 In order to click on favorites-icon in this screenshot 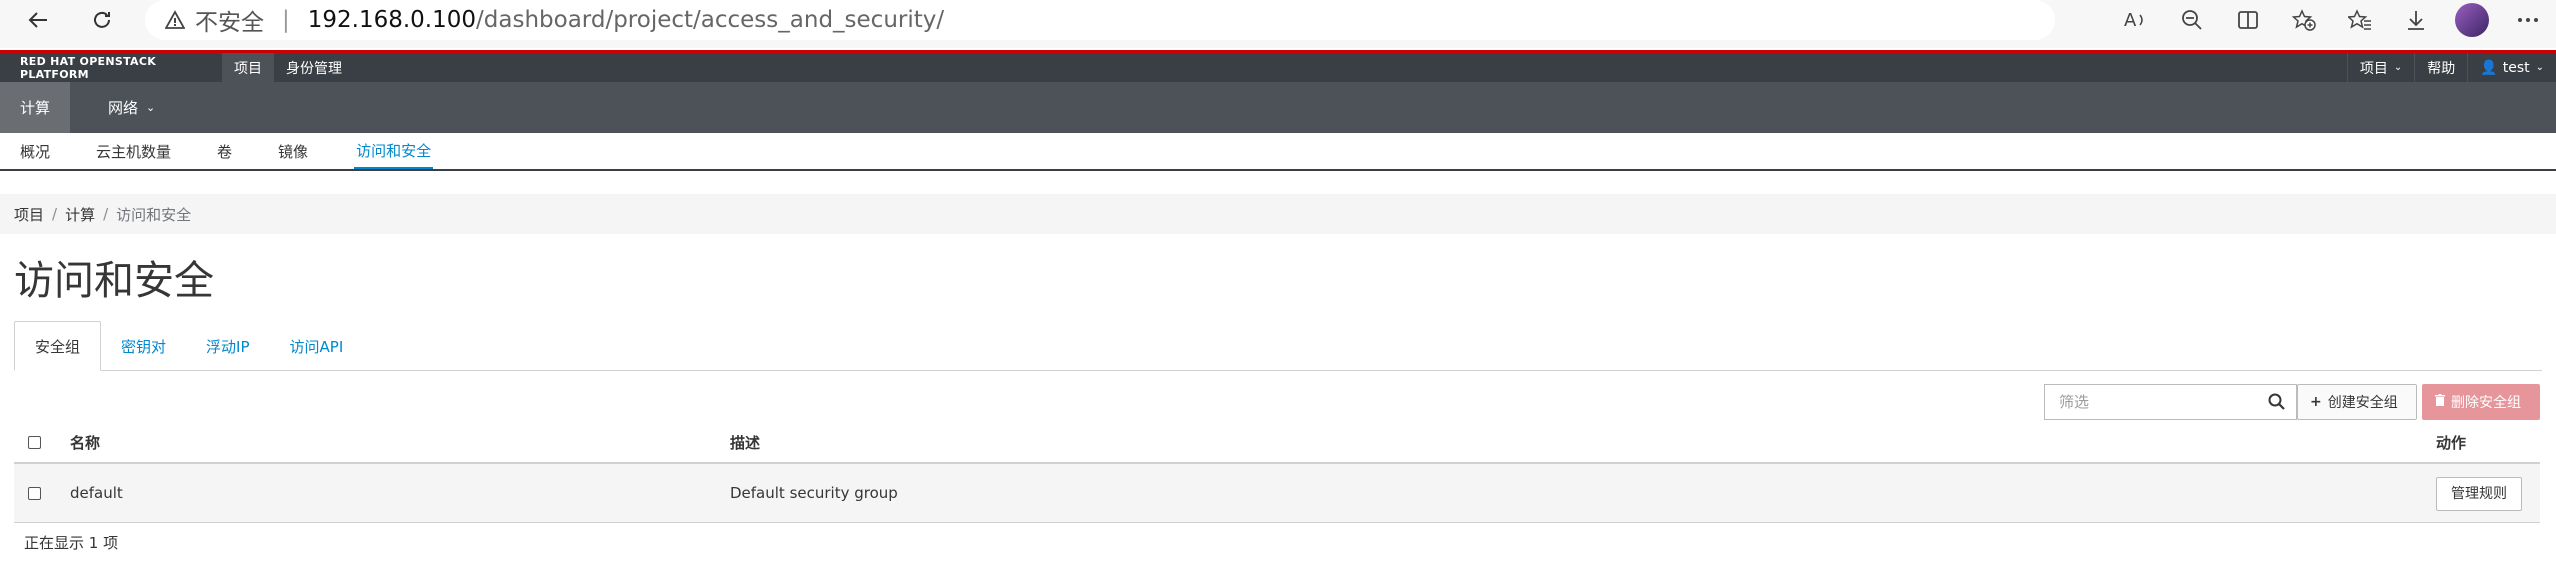, I will do `click(2360, 20)`.